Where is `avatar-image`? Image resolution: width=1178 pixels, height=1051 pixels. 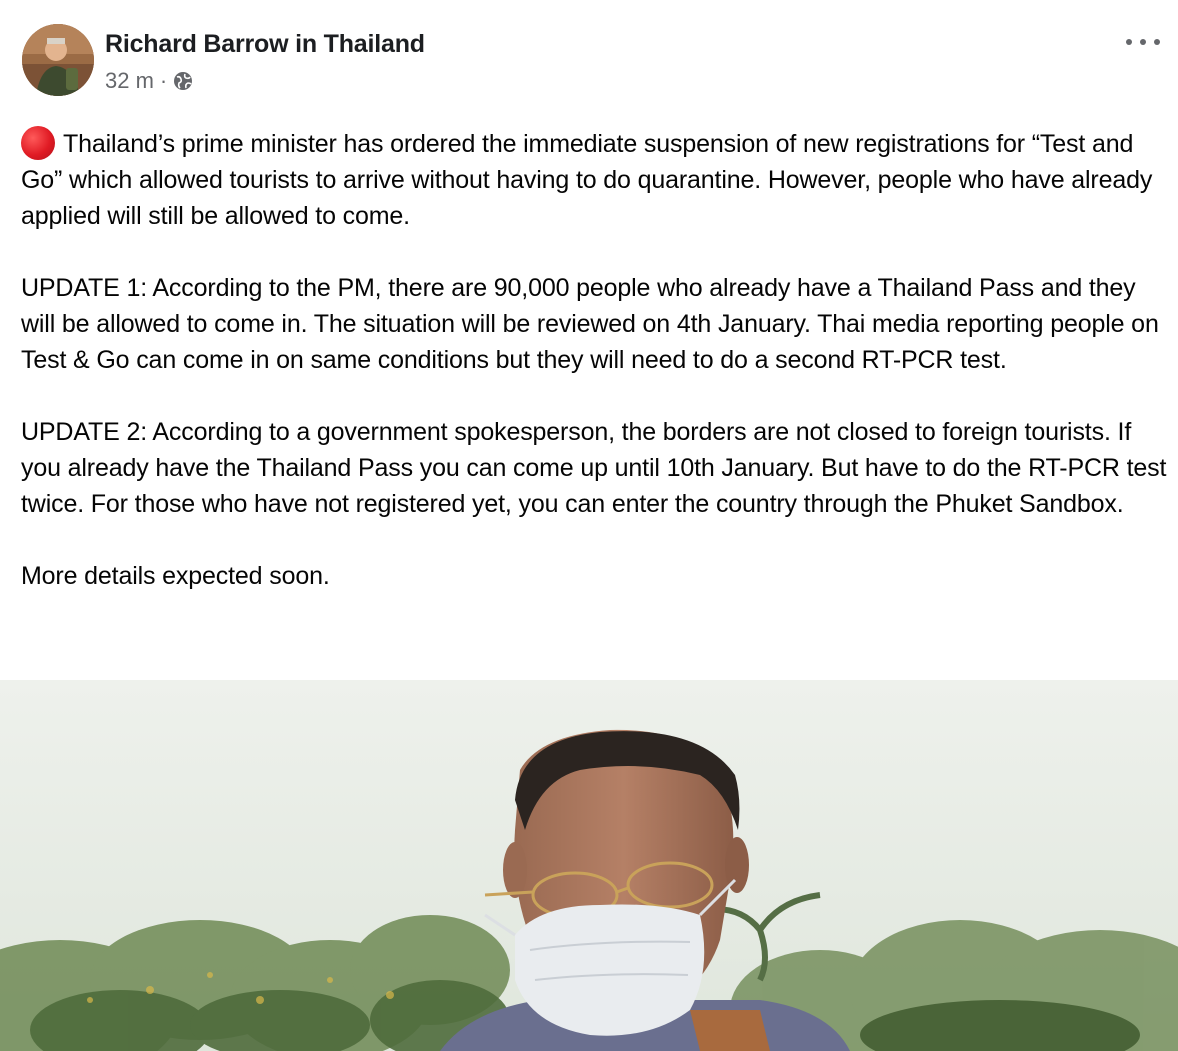
avatar-image is located at coordinates (58, 60).